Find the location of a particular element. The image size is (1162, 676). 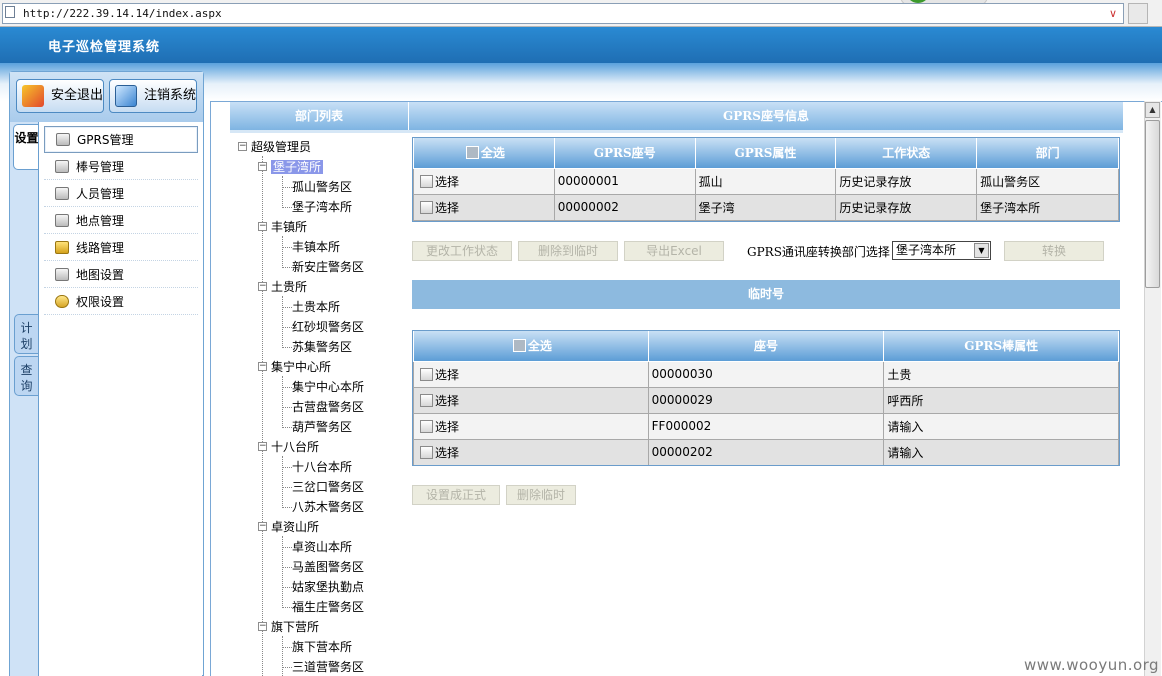

column-header: 座号 is located at coordinates (766, 346).